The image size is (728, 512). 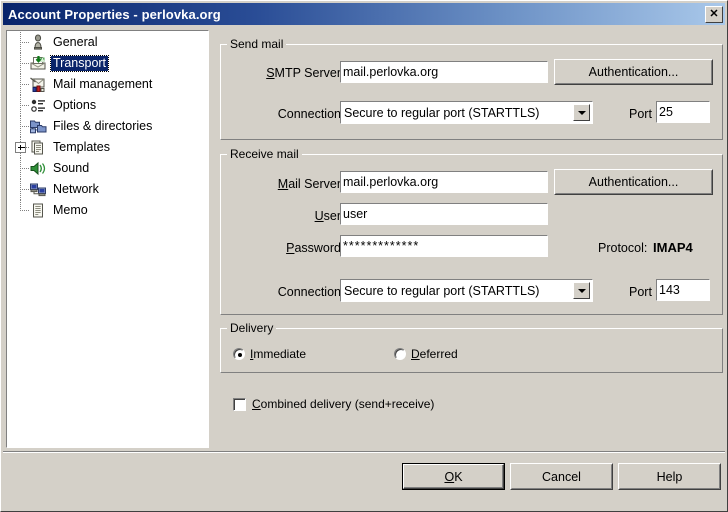 I want to click on send-connection-label: Connection, so click(x=309, y=114).